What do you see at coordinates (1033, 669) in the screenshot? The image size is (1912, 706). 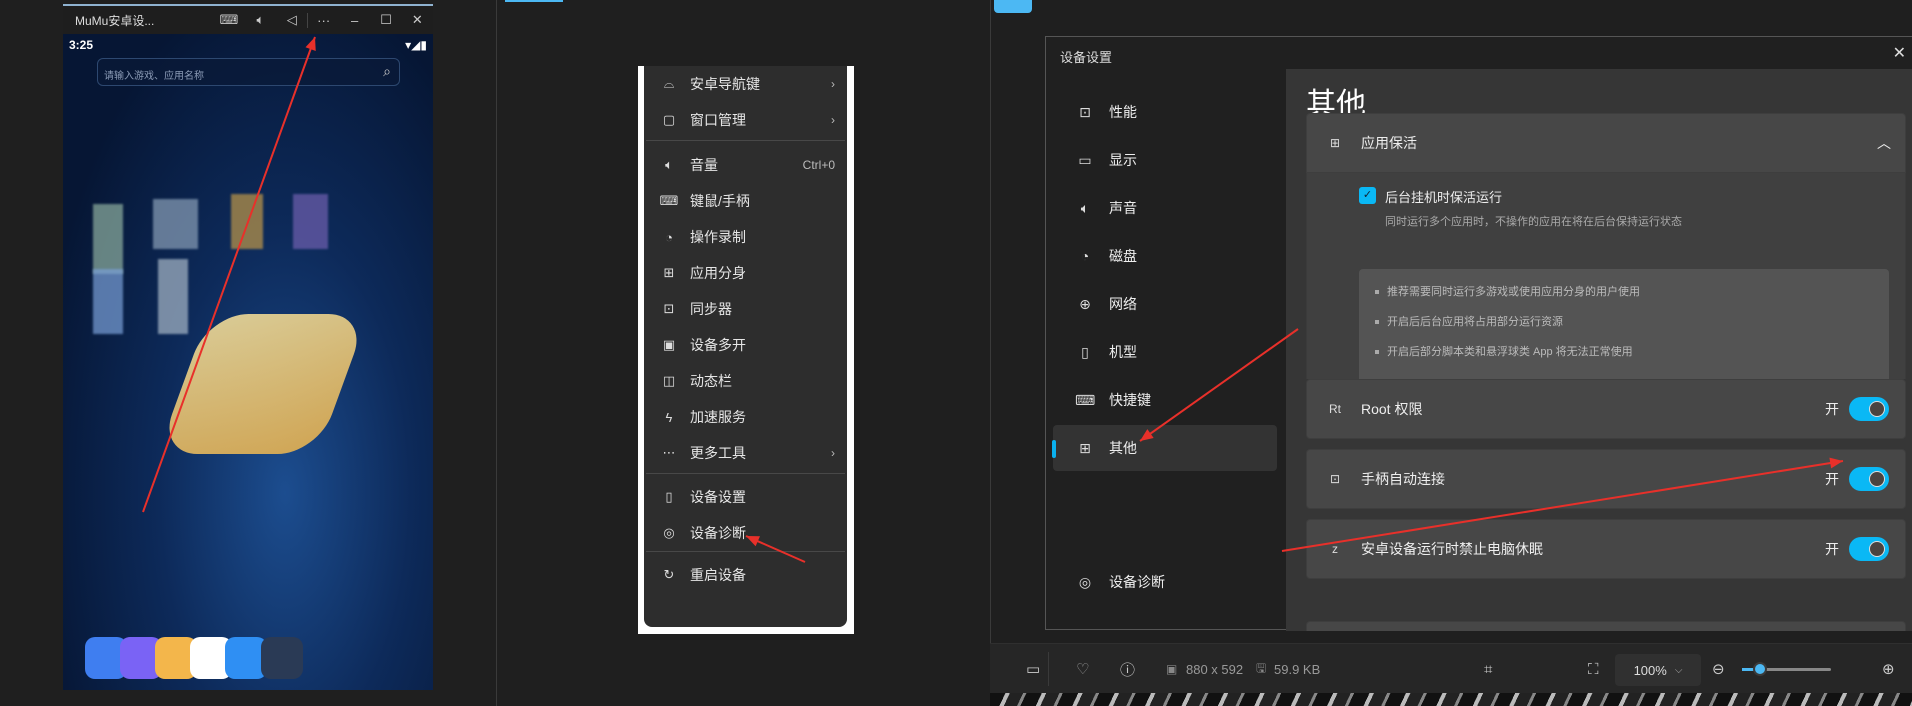 I see `filmstrip-icon: ▭` at bounding box center [1033, 669].